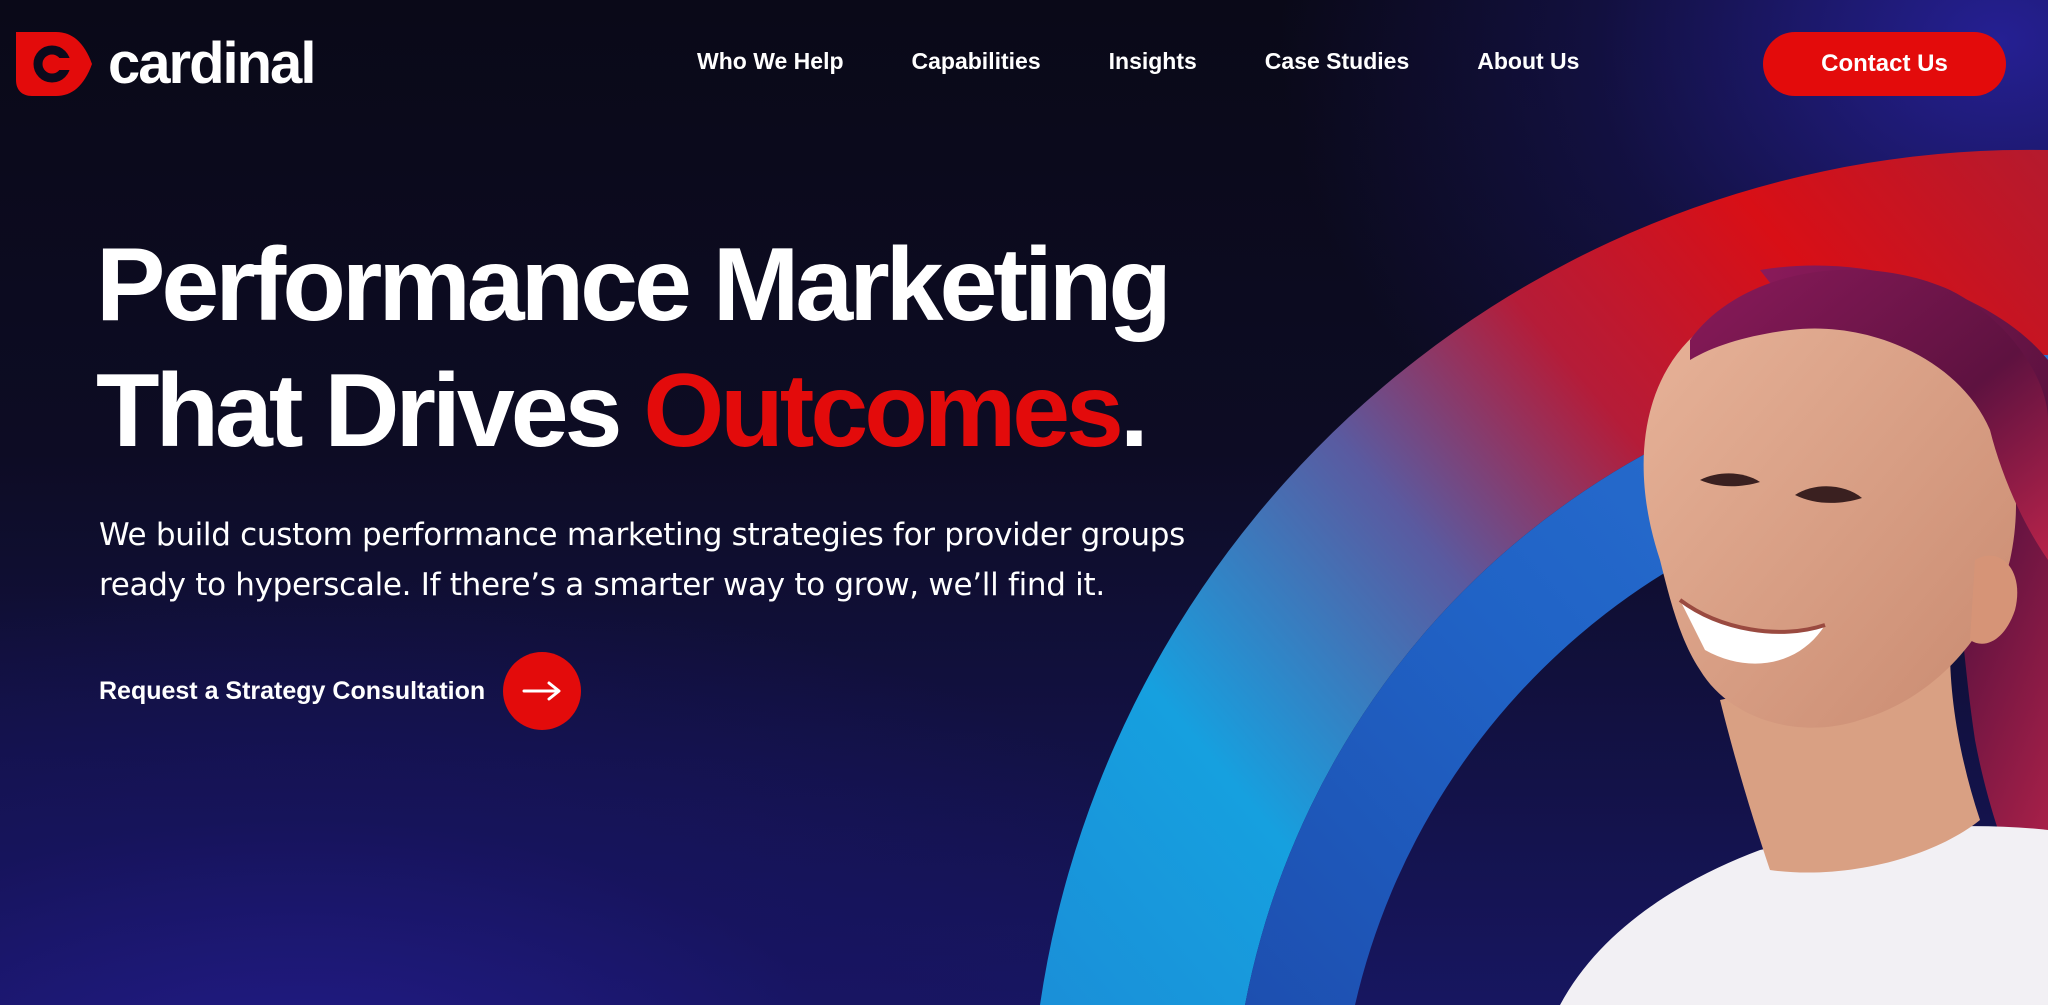  Describe the element at coordinates (1528, 61) in the screenshot. I see `nav-item-about-us: About Us` at that location.